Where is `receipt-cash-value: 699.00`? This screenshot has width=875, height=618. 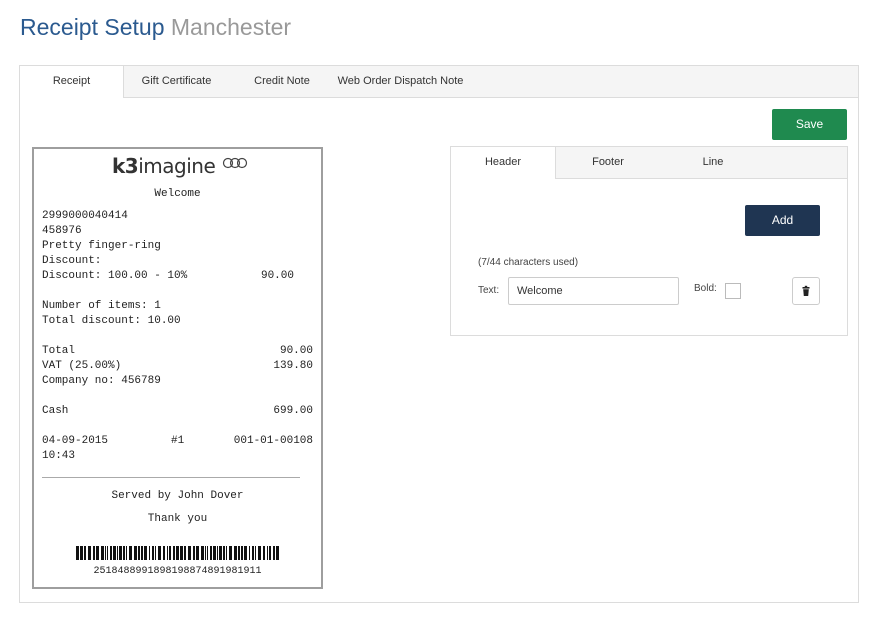 receipt-cash-value: 699.00 is located at coordinates (293, 411).